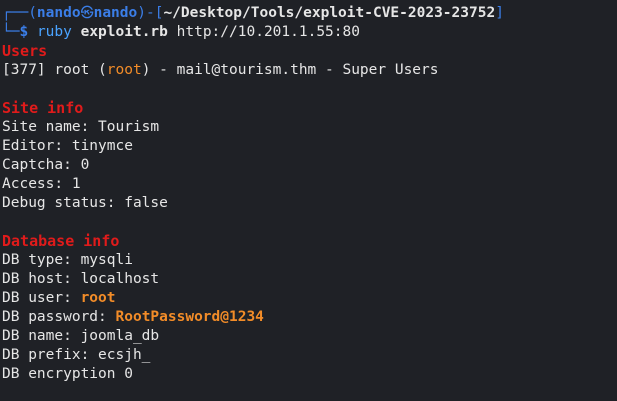 The width and height of the screenshot is (617, 401). What do you see at coordinates (67, 146) in the screenshot?
I see `site-info-line: Editor: tinymce` at bounding box center [67, 146].